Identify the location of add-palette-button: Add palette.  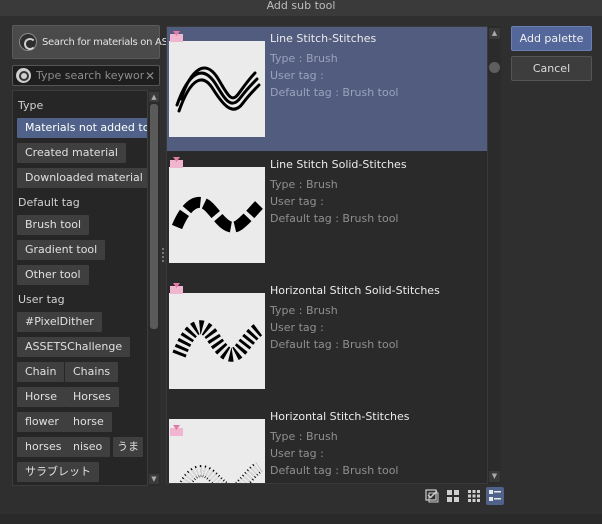
(551, 38).